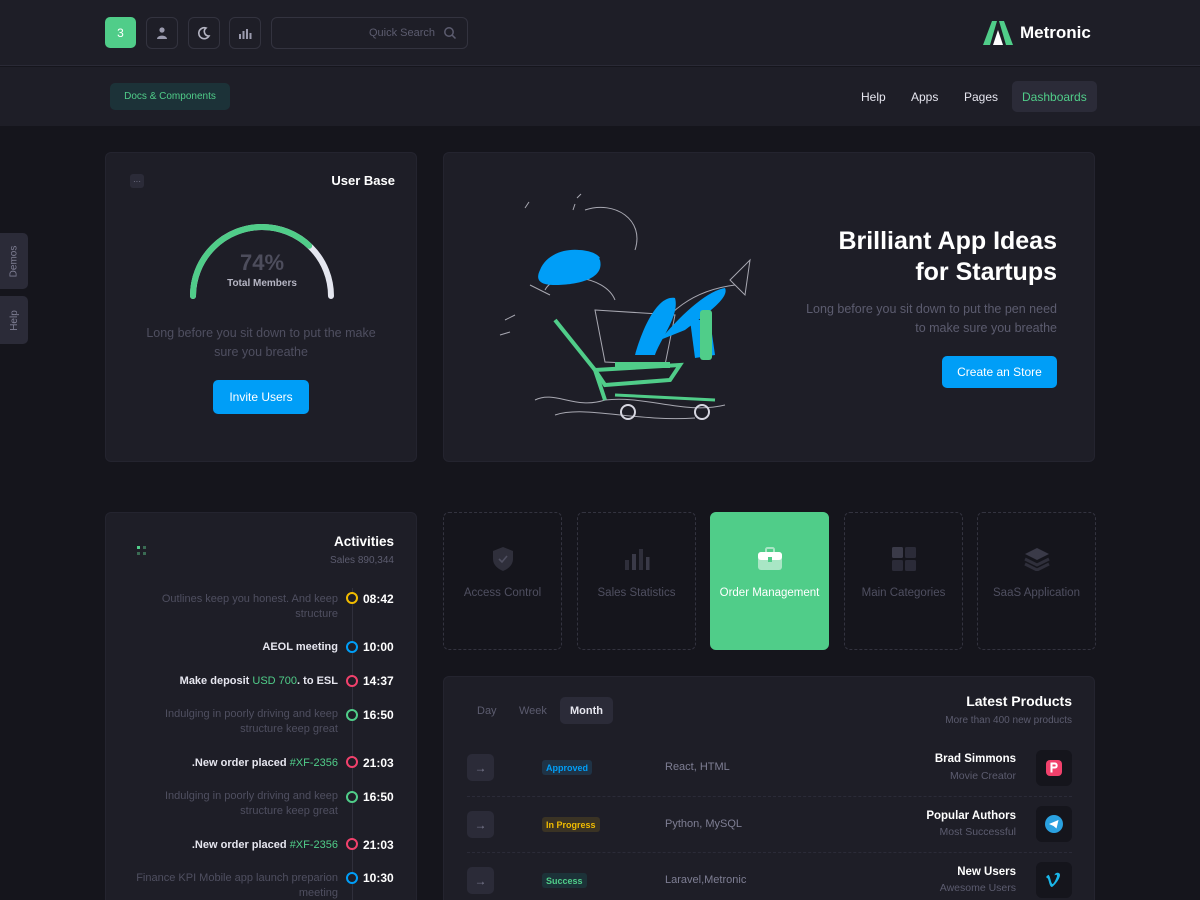 This screenshot has width=1200, height=900. I want to click on tab-day: Day, so click(487, 710).